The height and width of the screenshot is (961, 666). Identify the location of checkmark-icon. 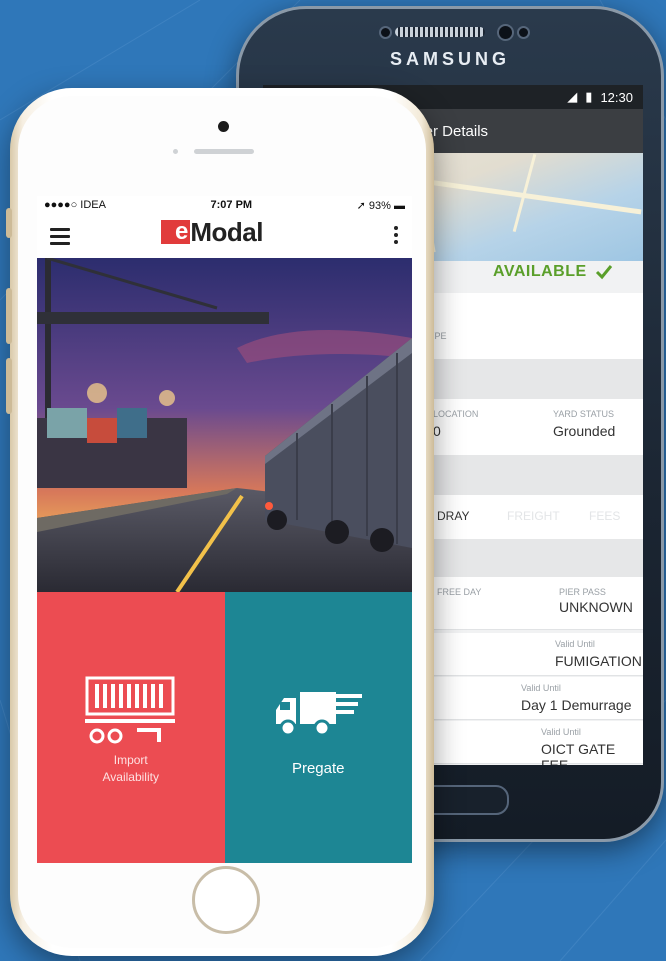
(603, 272).